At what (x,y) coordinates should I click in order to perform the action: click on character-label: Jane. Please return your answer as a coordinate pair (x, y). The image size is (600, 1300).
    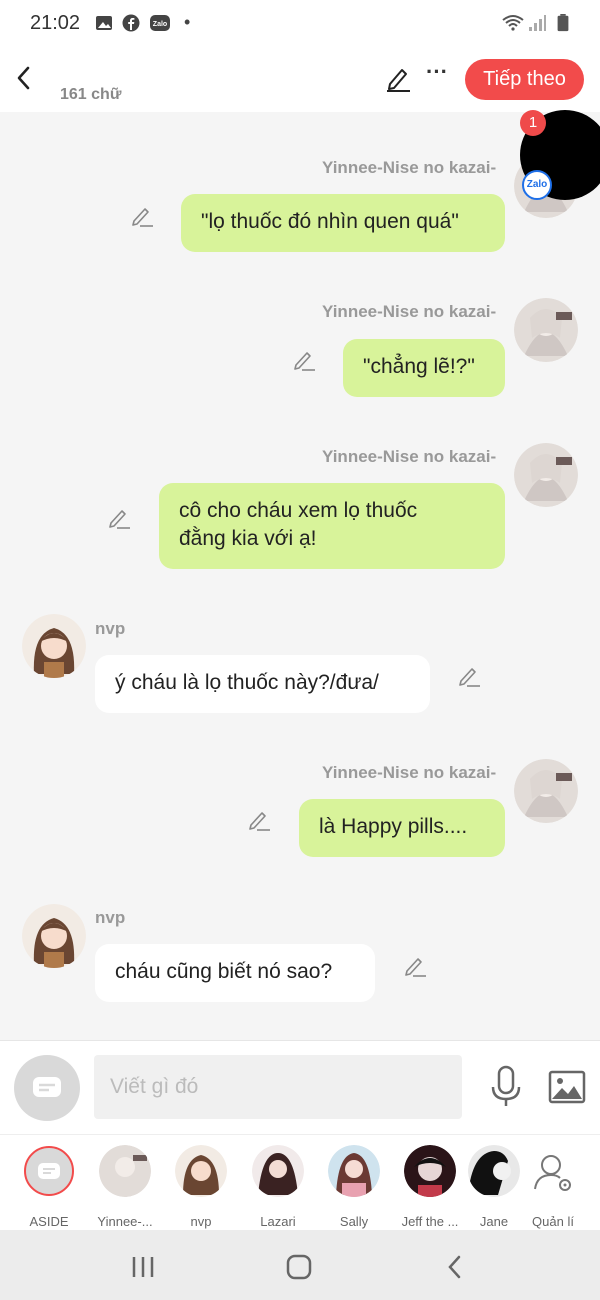
    Looking at the image, I should click on (494, 1221).